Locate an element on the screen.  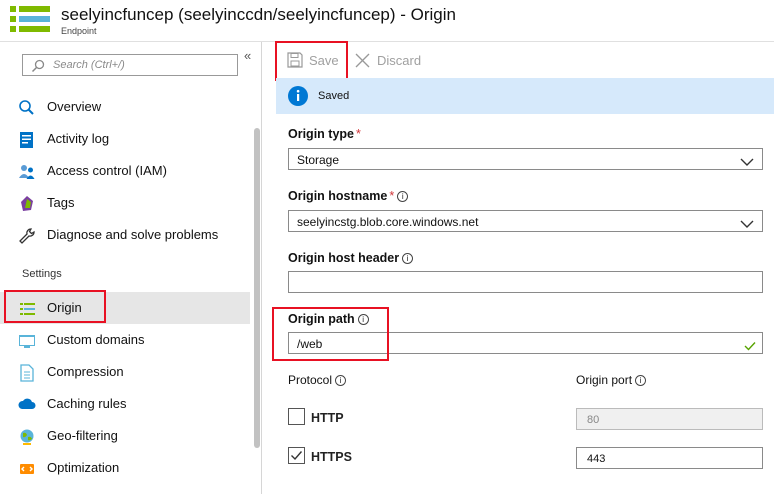
info-icon is located at coordinates (298, 96).